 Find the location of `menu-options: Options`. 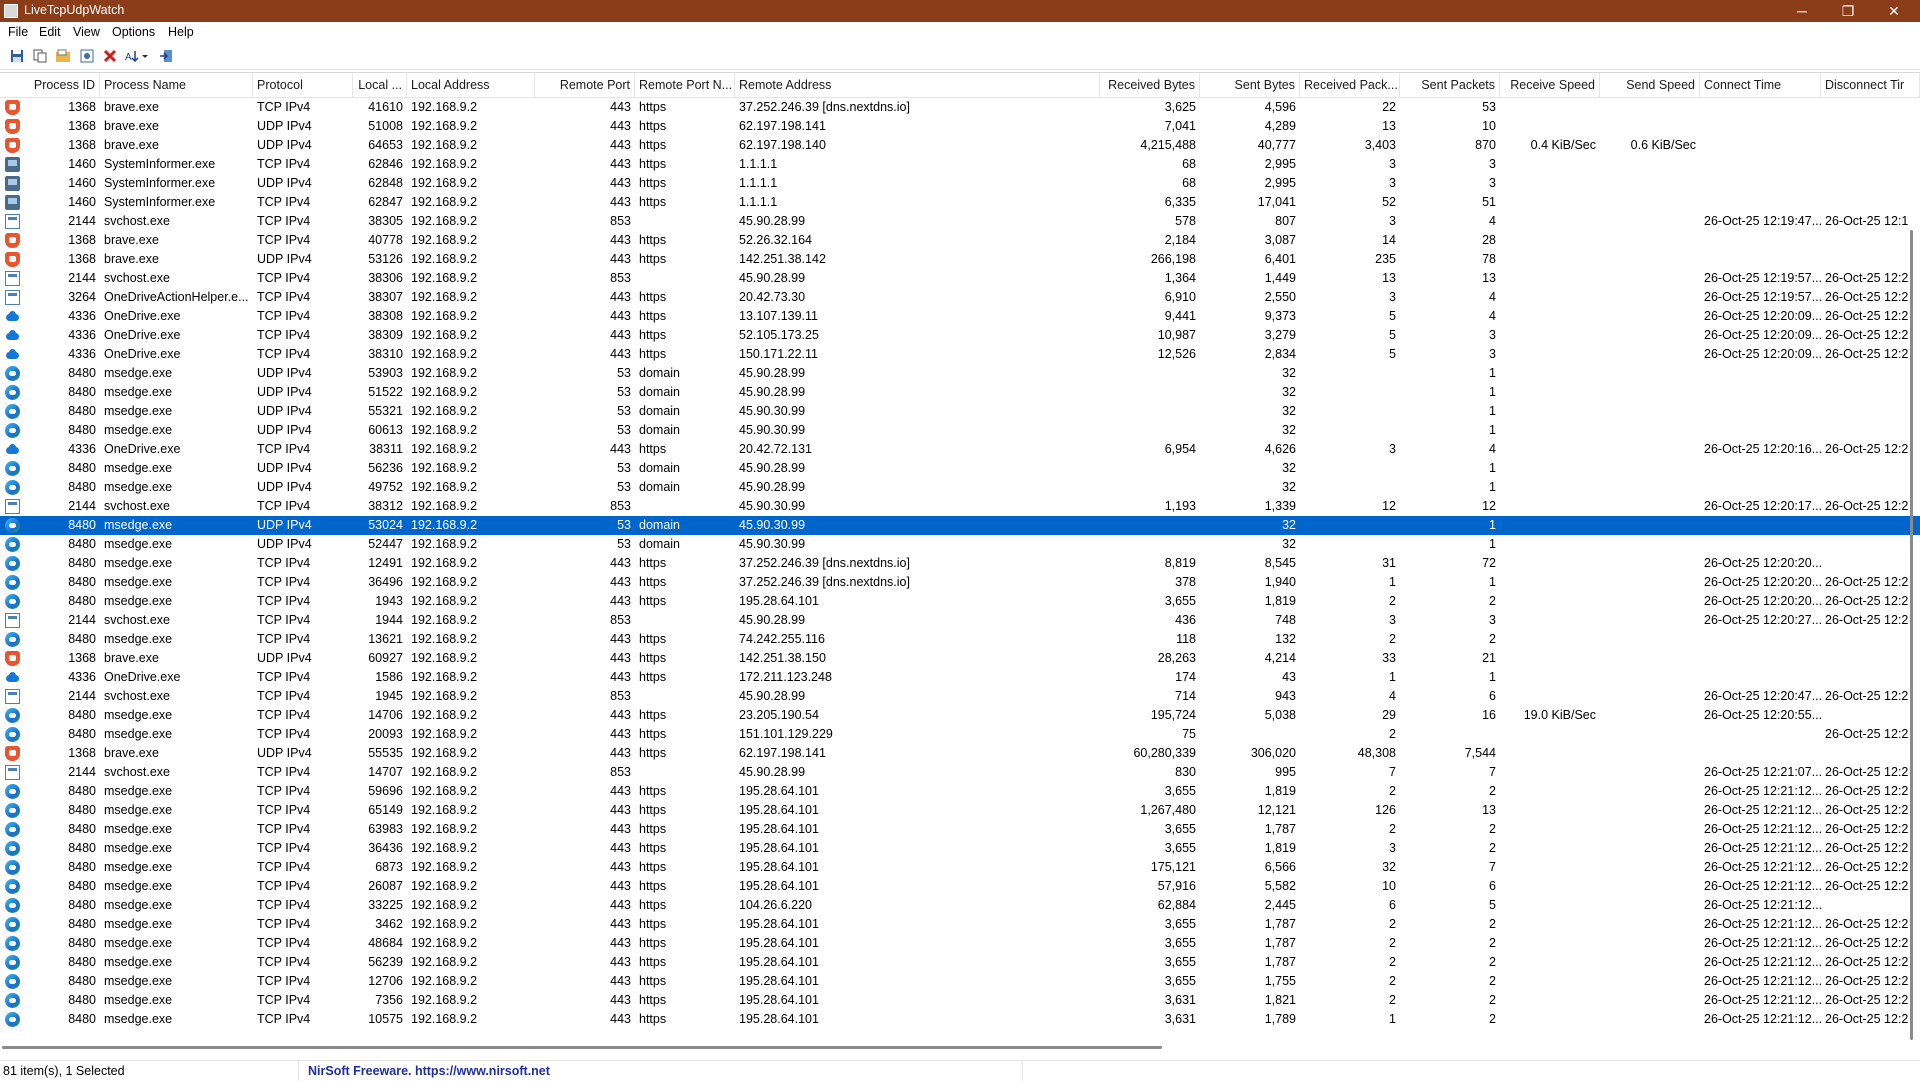

menu-options: Options is located at coordinates (133, 32).